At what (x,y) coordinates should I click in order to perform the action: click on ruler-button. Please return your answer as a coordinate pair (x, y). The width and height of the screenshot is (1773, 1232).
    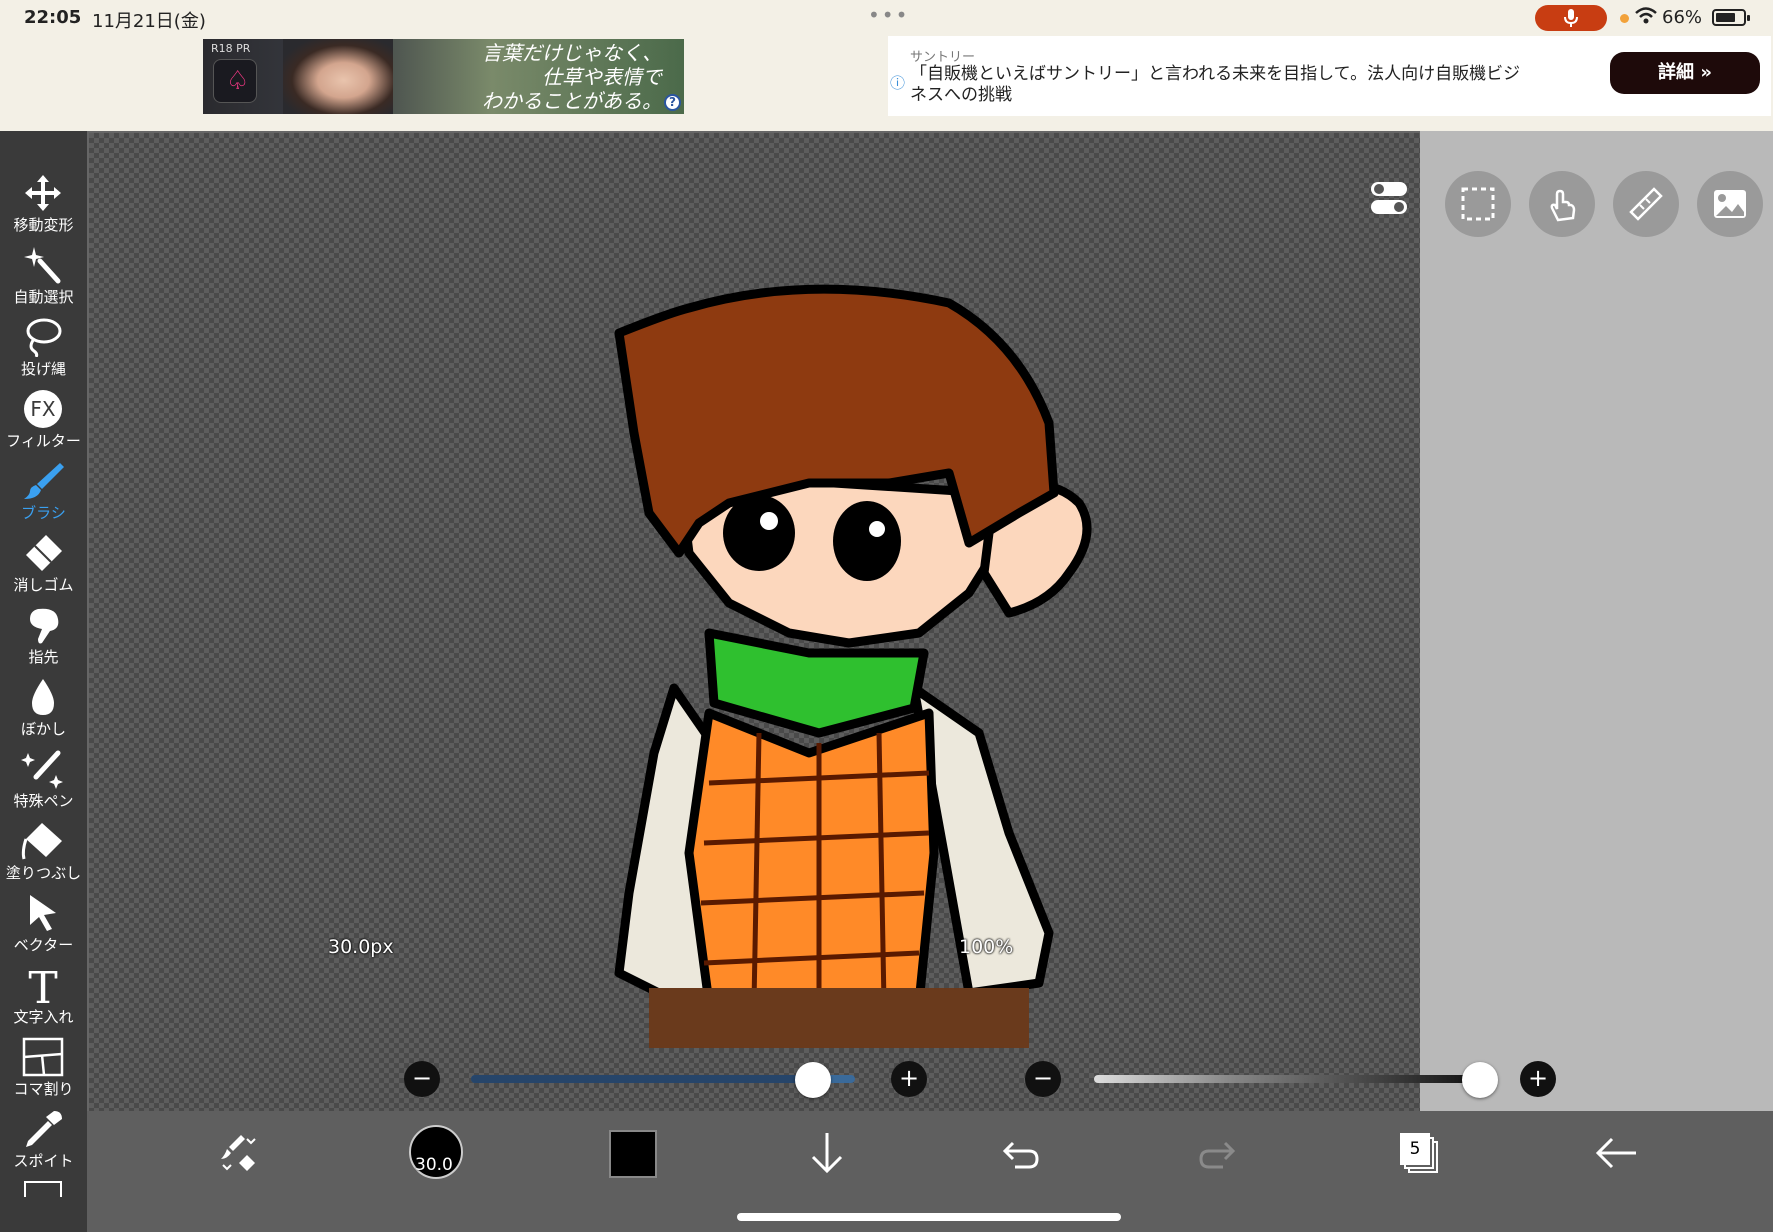
    Looking at the image, I should click on (1646, 204).